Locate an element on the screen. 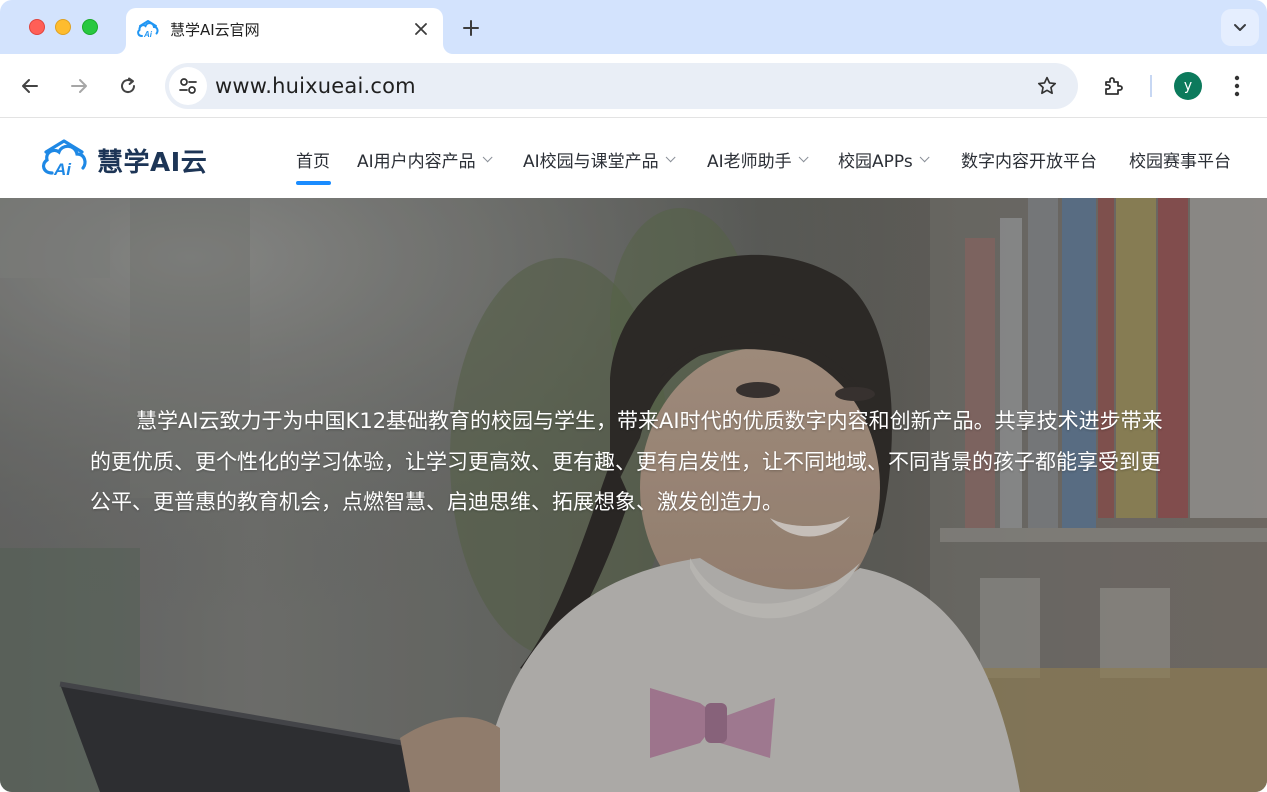 This screenshot has height=792, width=1267. nav-item-ai-teacher-assistant: AI老师助手 is located at coordinates (758, 159).